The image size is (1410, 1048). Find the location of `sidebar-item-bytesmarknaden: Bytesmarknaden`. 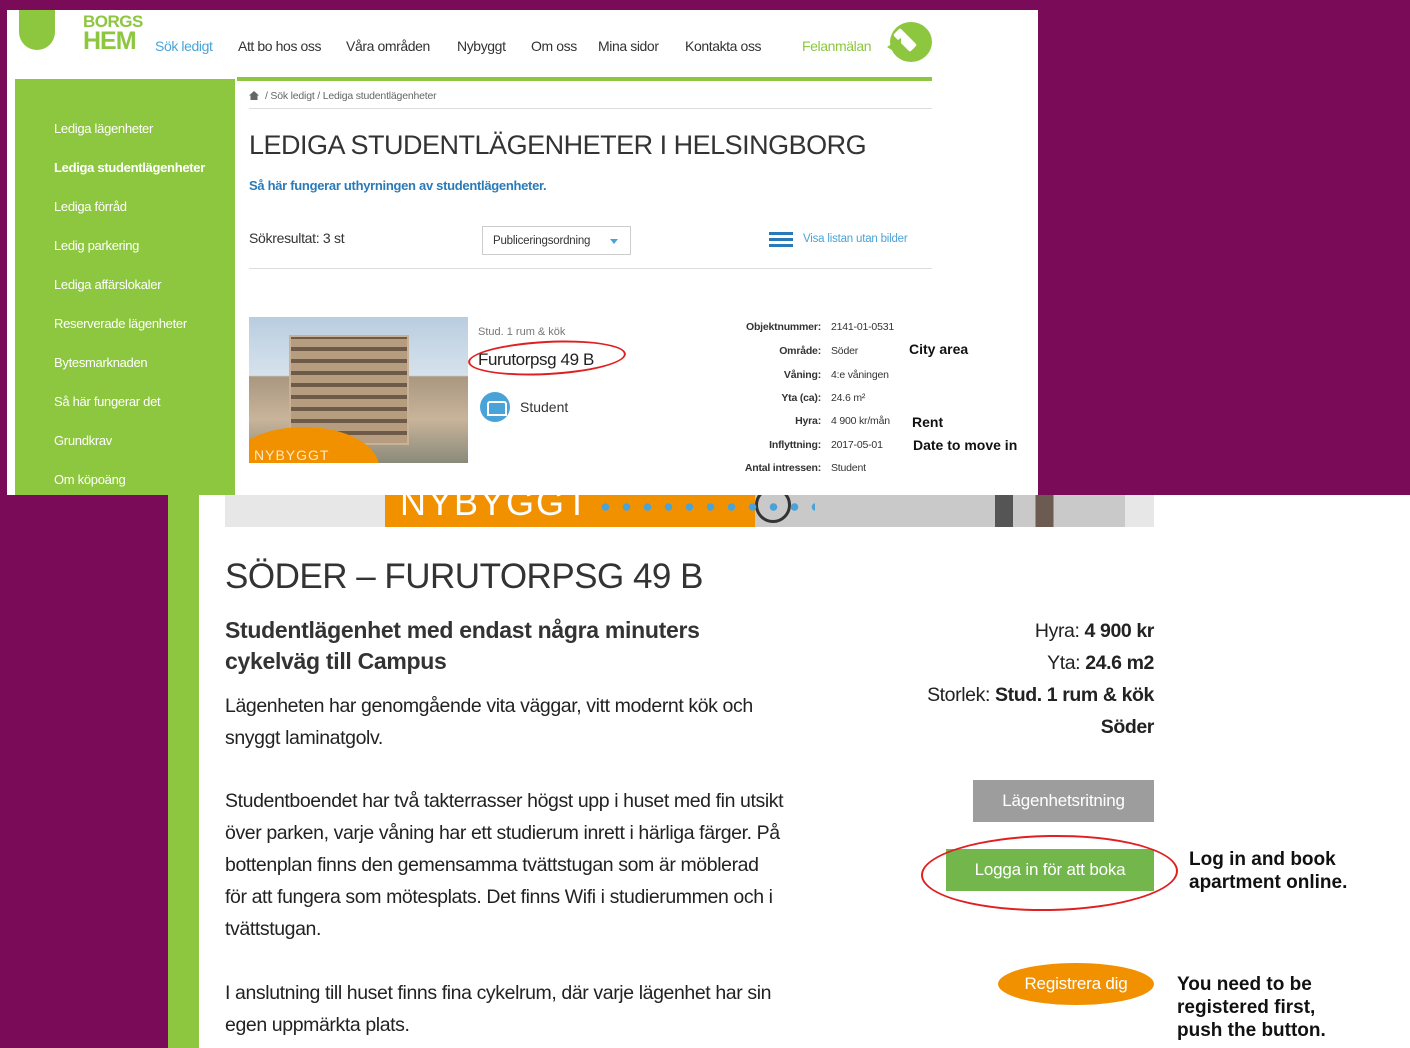

sidebar-item-bytesmarknaden: Bytesmarknaden is located at coordinates (101, 362).